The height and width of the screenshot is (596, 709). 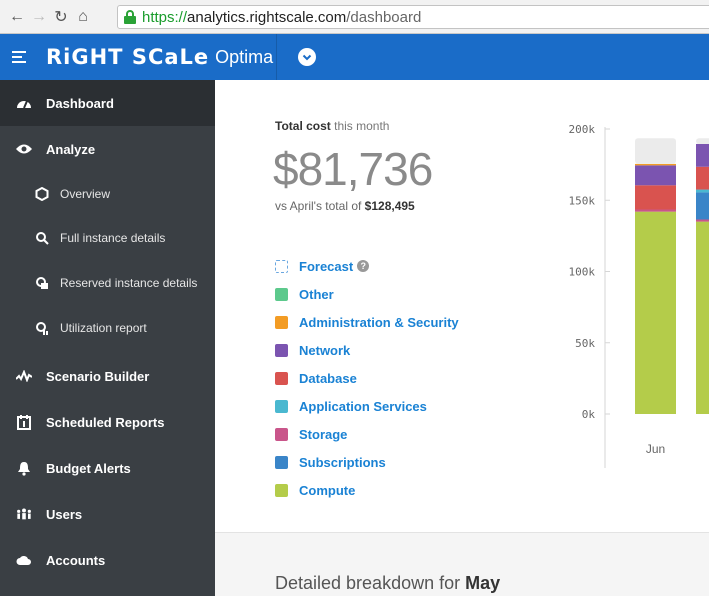 I want to click on home-icon: ⌂, so click(x=83, y=17).